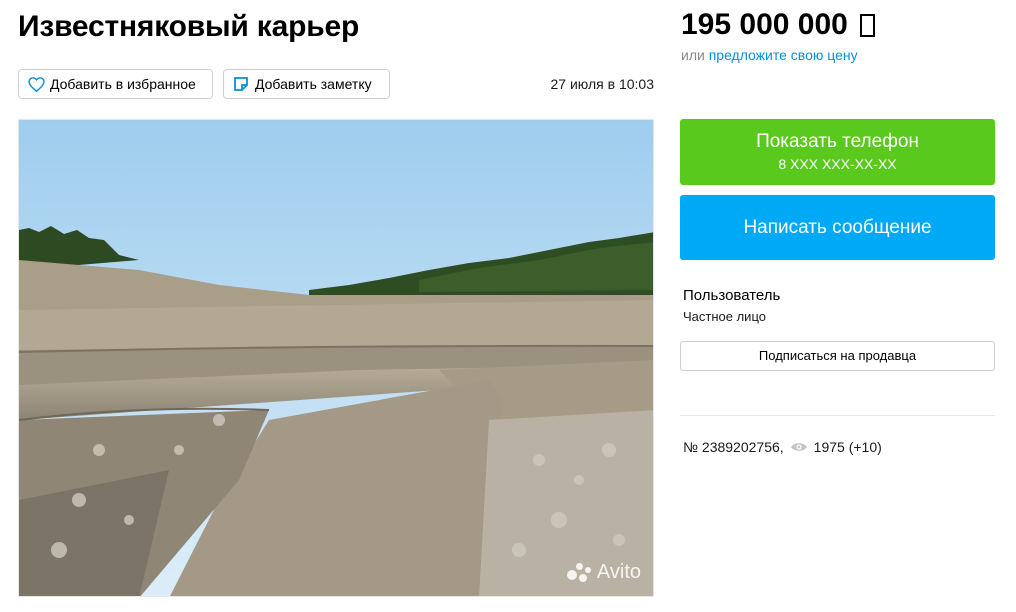  What do you see at coordinates (168, 1) in the screenshot?
I see `breadcrumb` at bounding box center [168, 1].